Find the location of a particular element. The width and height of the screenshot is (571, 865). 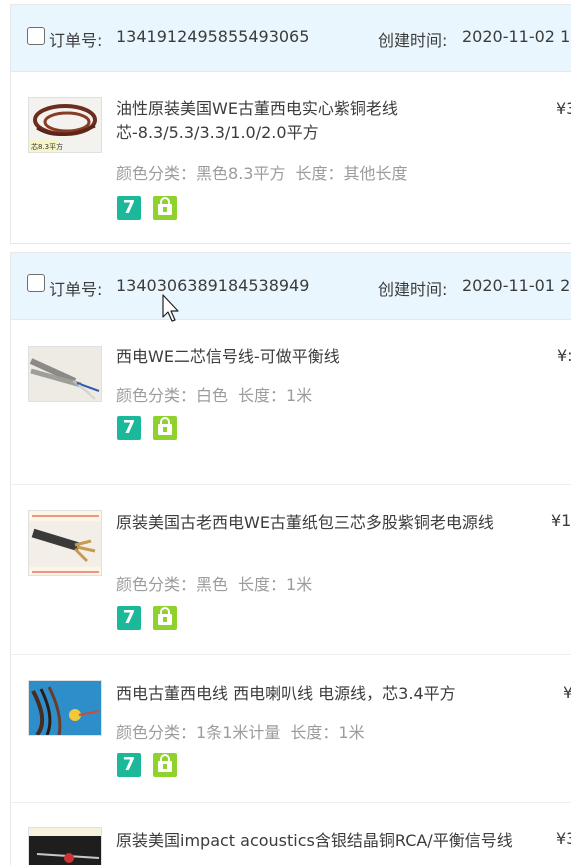

thumbnail-caption: 芯8.3平方 is located at coordinates (47, 146).